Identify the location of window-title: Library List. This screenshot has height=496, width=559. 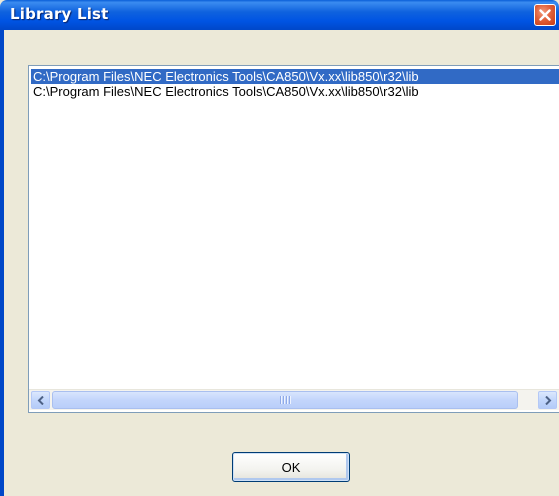
(59, 14).